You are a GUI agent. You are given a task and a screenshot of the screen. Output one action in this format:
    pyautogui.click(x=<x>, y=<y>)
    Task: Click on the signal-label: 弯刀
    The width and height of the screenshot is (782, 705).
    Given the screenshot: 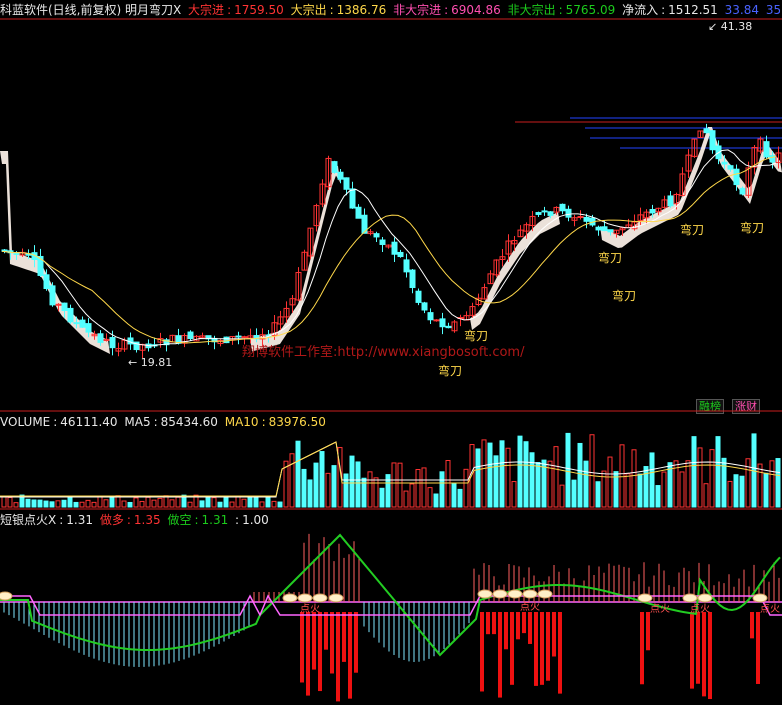 What is the action you would take?
    pyautogui.click(x=752, y=227)
    